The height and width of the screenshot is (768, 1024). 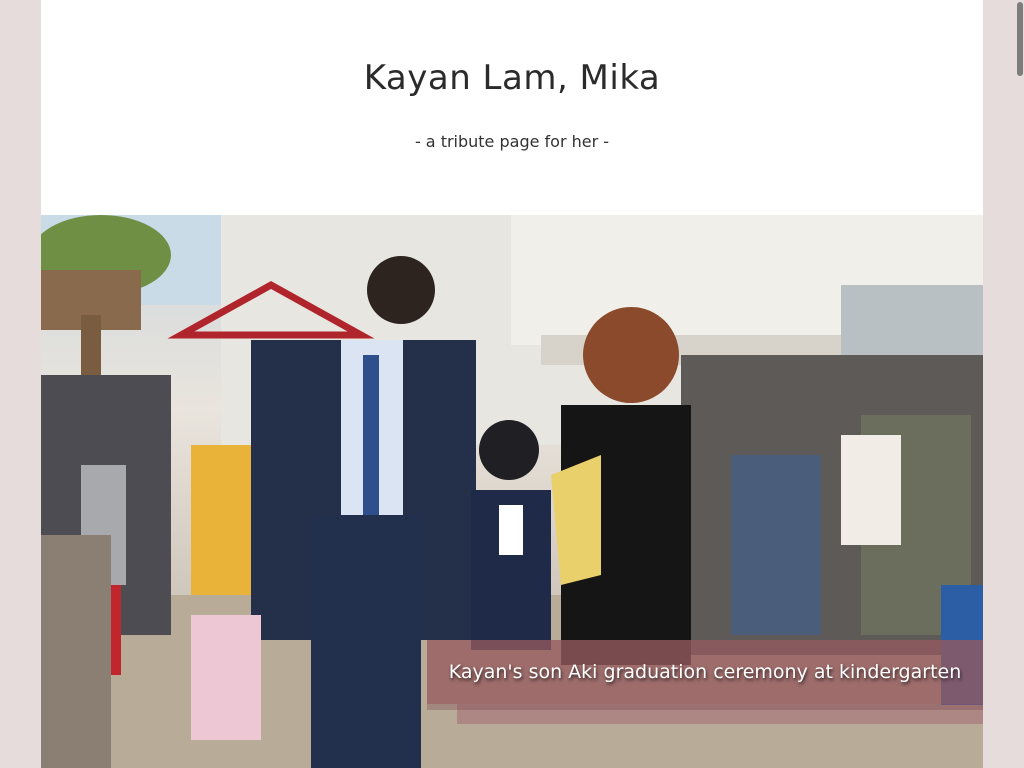 What do you see at coordinates (512, 78) in the screenshot?
I see `page-title: Kayan Lam, Mika` at bounding box center [512, 78].